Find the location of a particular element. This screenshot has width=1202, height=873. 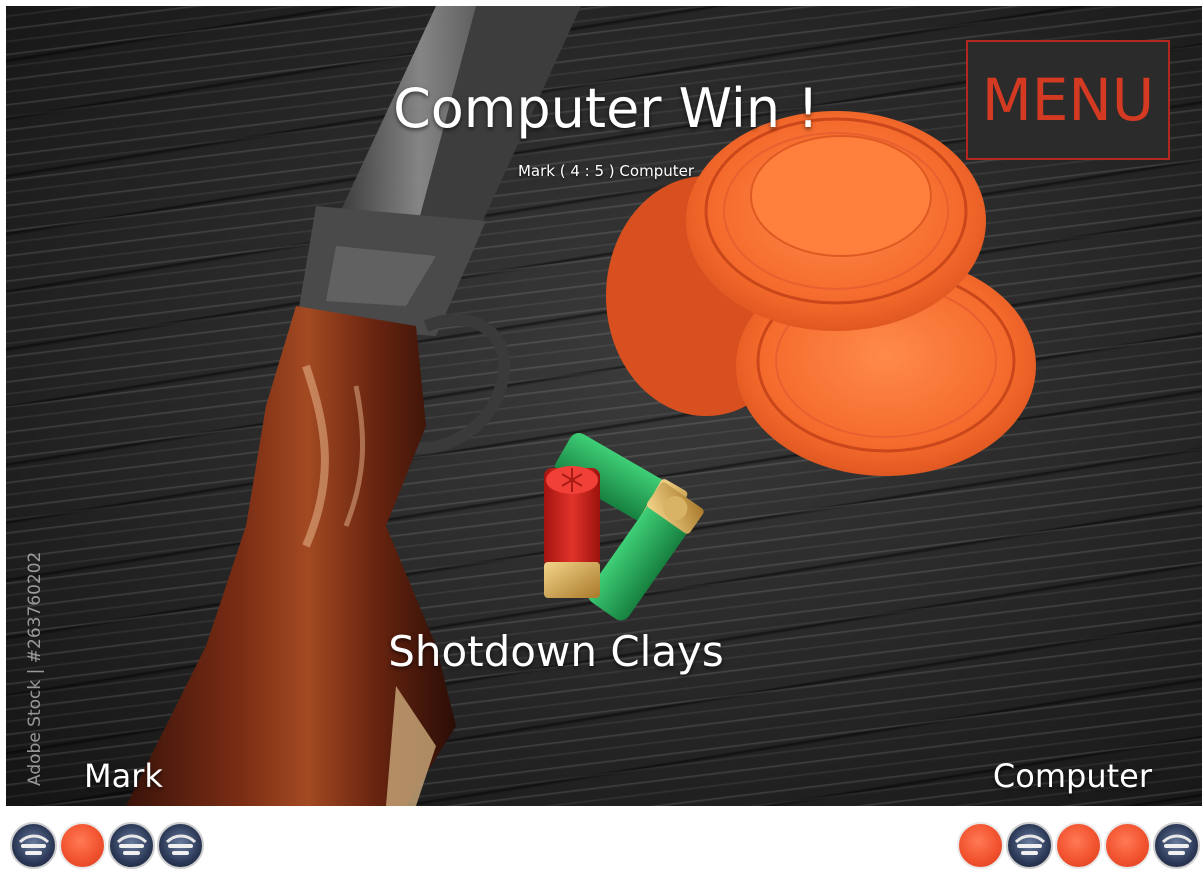

game-title: Shotdown Clays is located at coordinates (556, 651).